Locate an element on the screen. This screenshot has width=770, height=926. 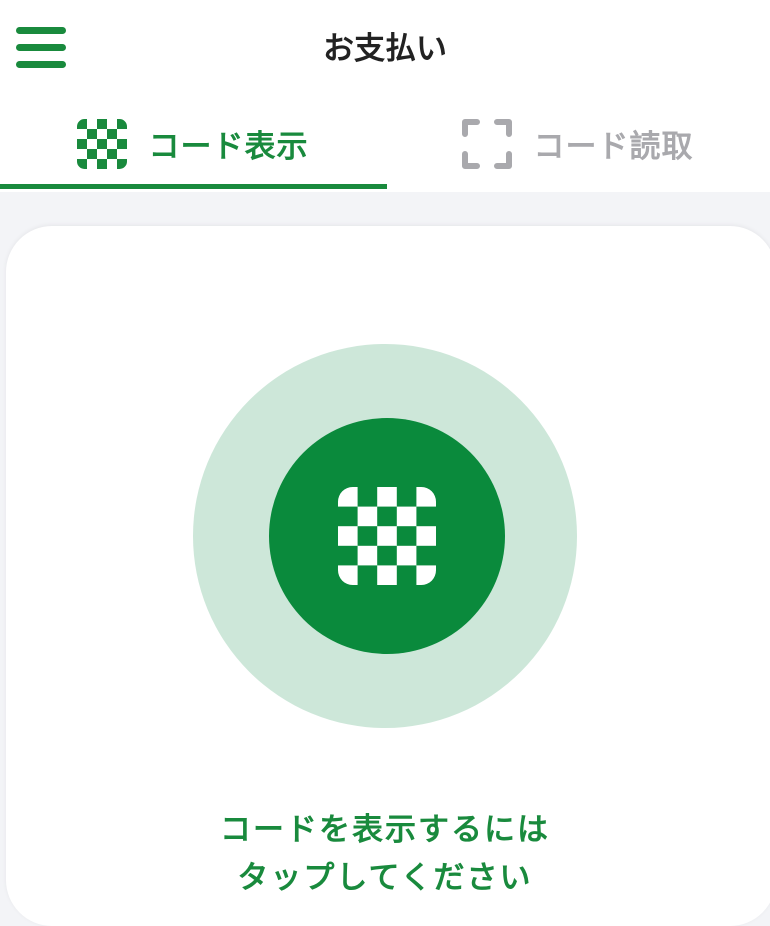
show-code-button-inner is located at coordinates (387, 536).